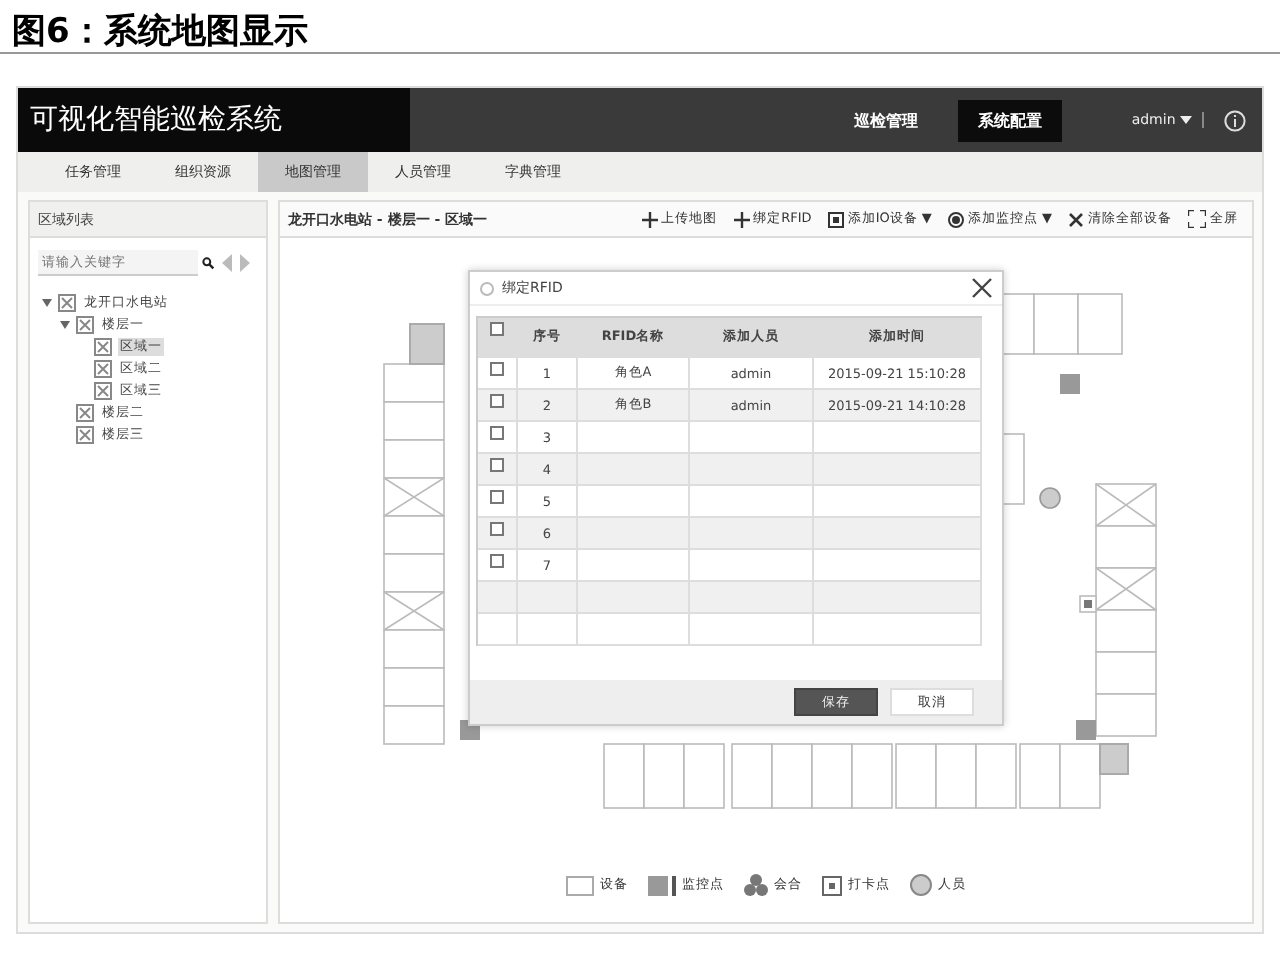 This screenshot has width=1280, height=962. I want to click on block-legend-icon, so click(662, 885).